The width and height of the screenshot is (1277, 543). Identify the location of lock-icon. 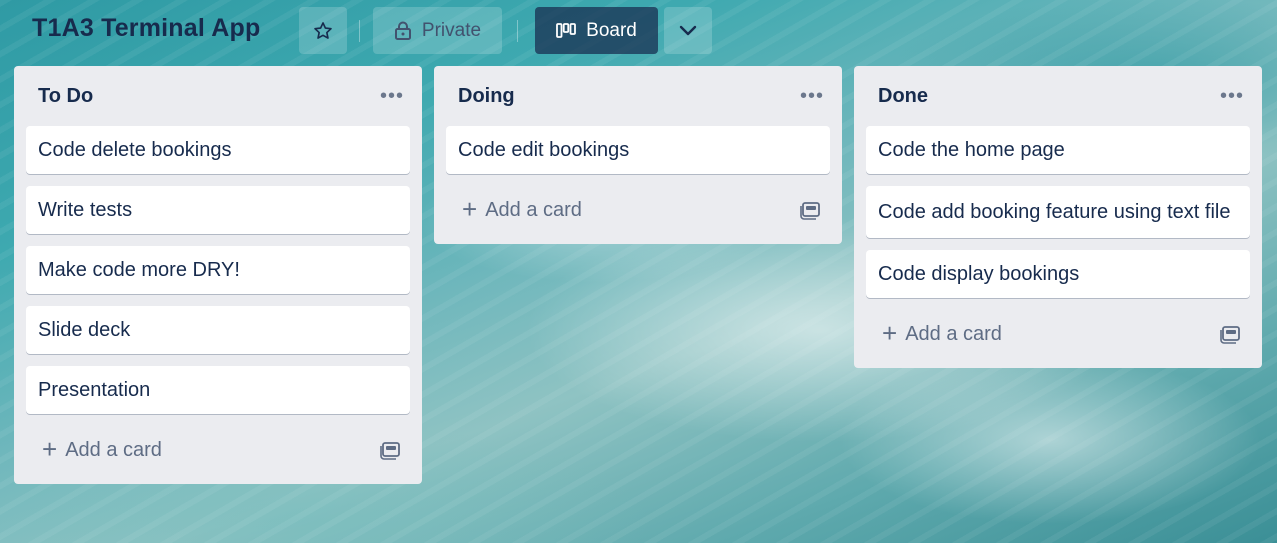
(403, 31).